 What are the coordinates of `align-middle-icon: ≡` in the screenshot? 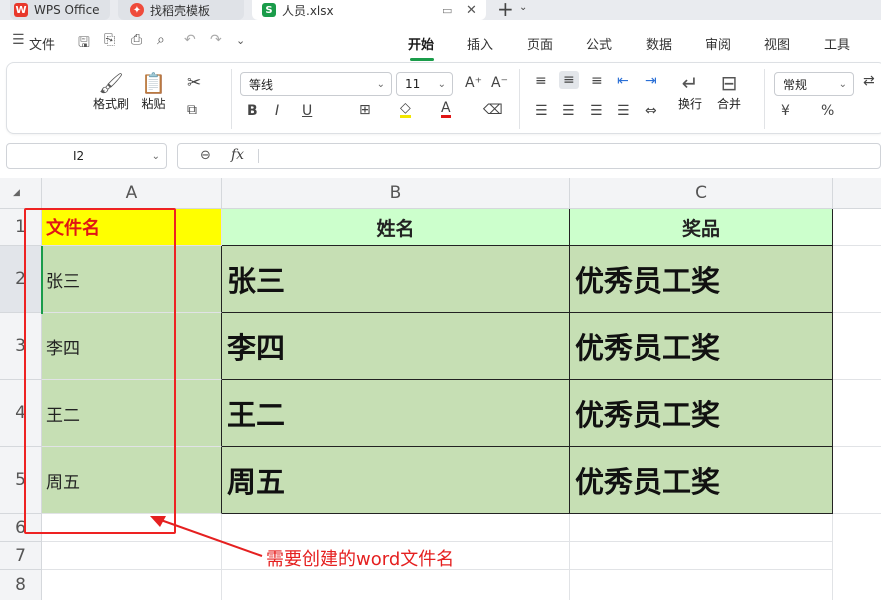 It's located at (569, 80).